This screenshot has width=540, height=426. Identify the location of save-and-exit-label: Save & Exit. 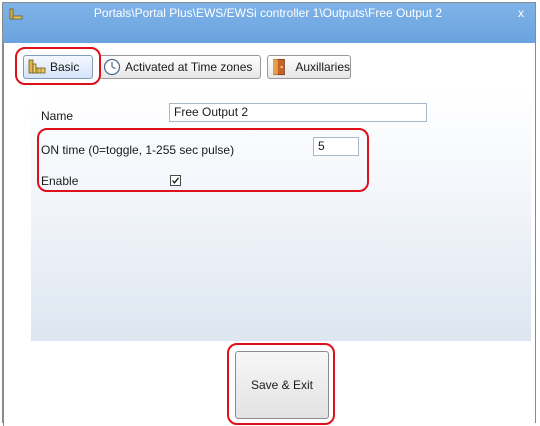
(282, 385).